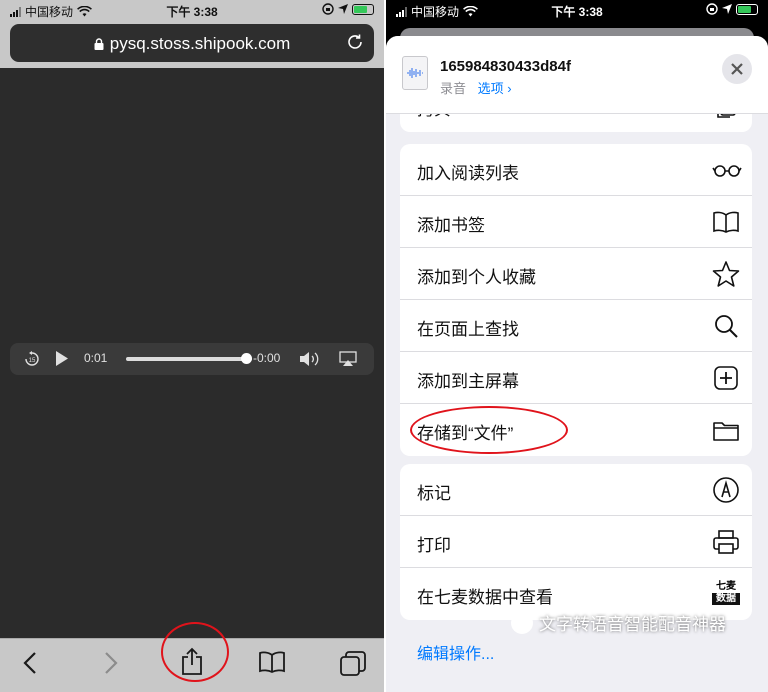 The image size is (768, 692). Describe the element at coordinates (576, 490) in the screenshot. I see `action-row-markup: 标记` at that location.